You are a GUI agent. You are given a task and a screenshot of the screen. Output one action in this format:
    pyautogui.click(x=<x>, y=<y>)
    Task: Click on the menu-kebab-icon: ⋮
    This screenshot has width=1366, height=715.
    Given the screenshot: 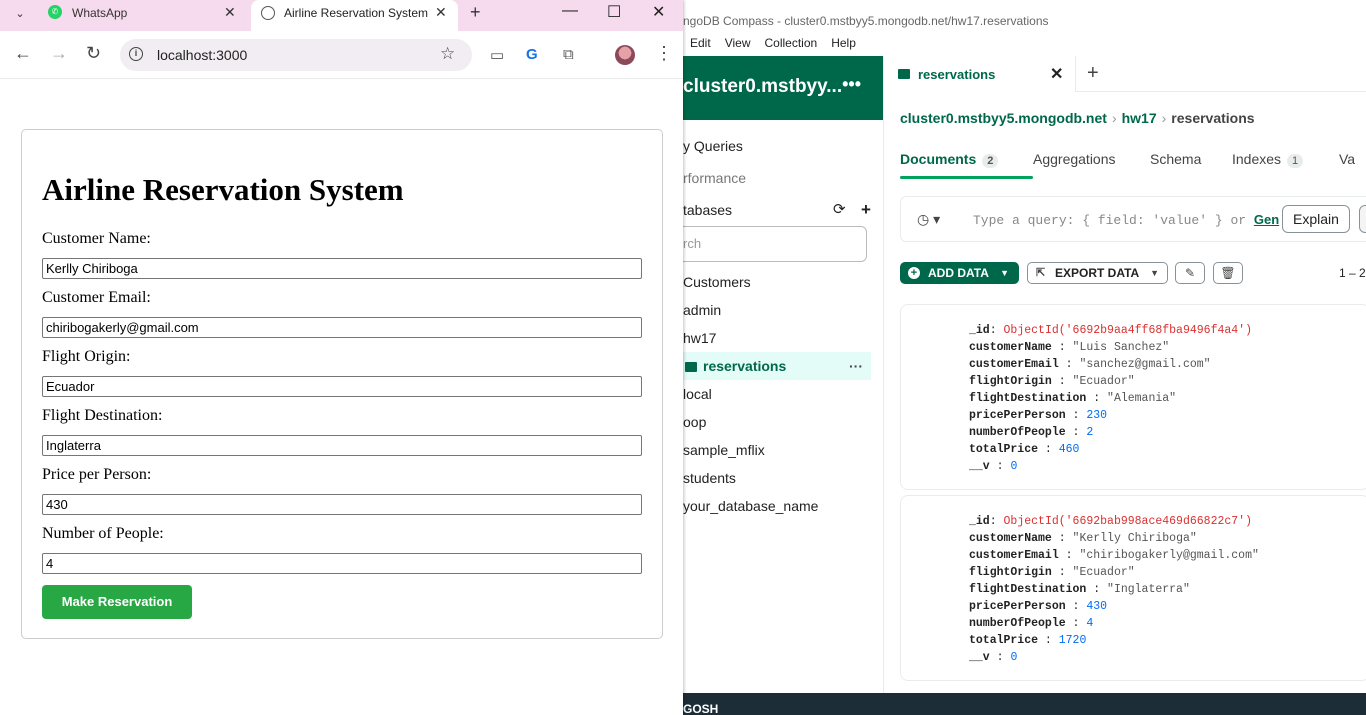 What is the action you would take?
    pyautogui.click(x=664, y=53)
    